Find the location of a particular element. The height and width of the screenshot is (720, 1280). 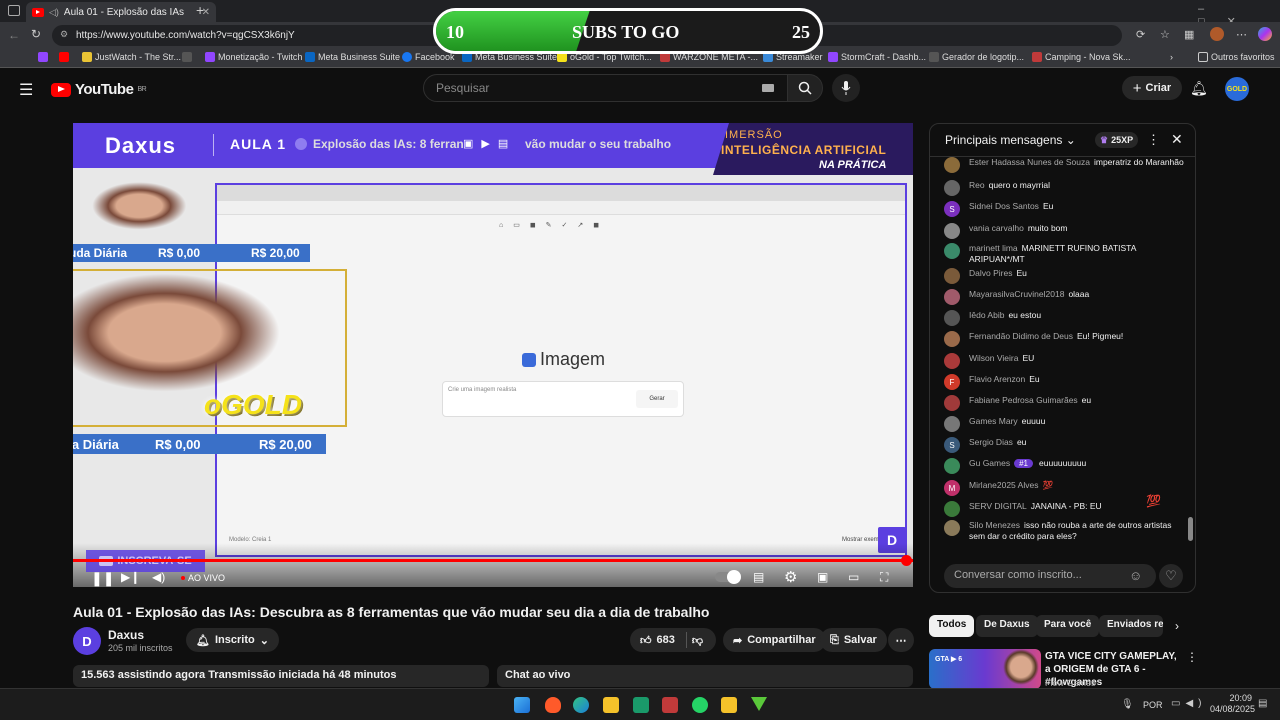

chips-next-icon: › is located at coordinates (1177, 626).